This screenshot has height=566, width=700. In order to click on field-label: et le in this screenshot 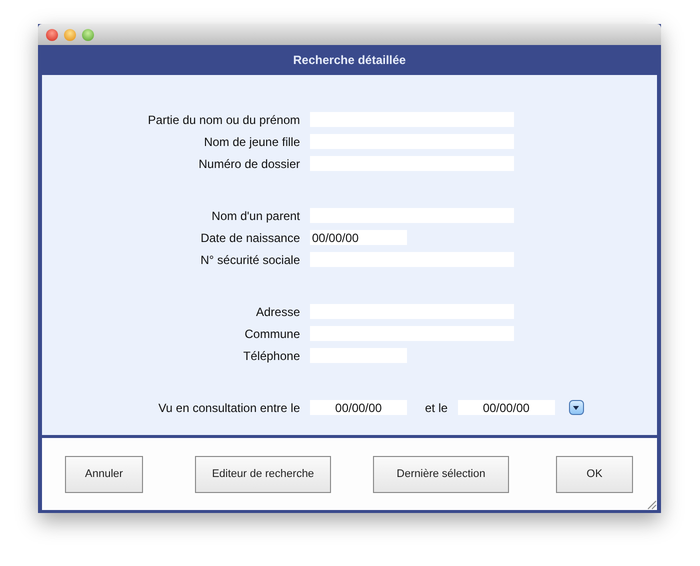, I will do `click(436, 407)`.